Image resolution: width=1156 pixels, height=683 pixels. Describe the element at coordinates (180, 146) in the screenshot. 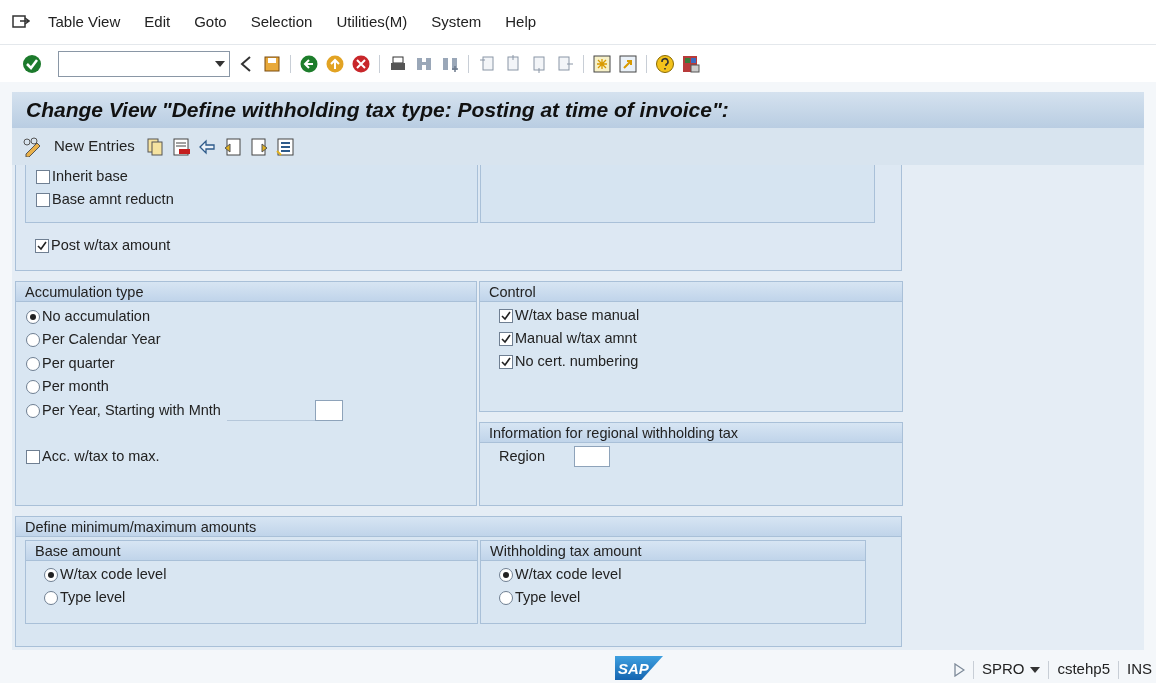

I see `delete-row-icon` at that location.